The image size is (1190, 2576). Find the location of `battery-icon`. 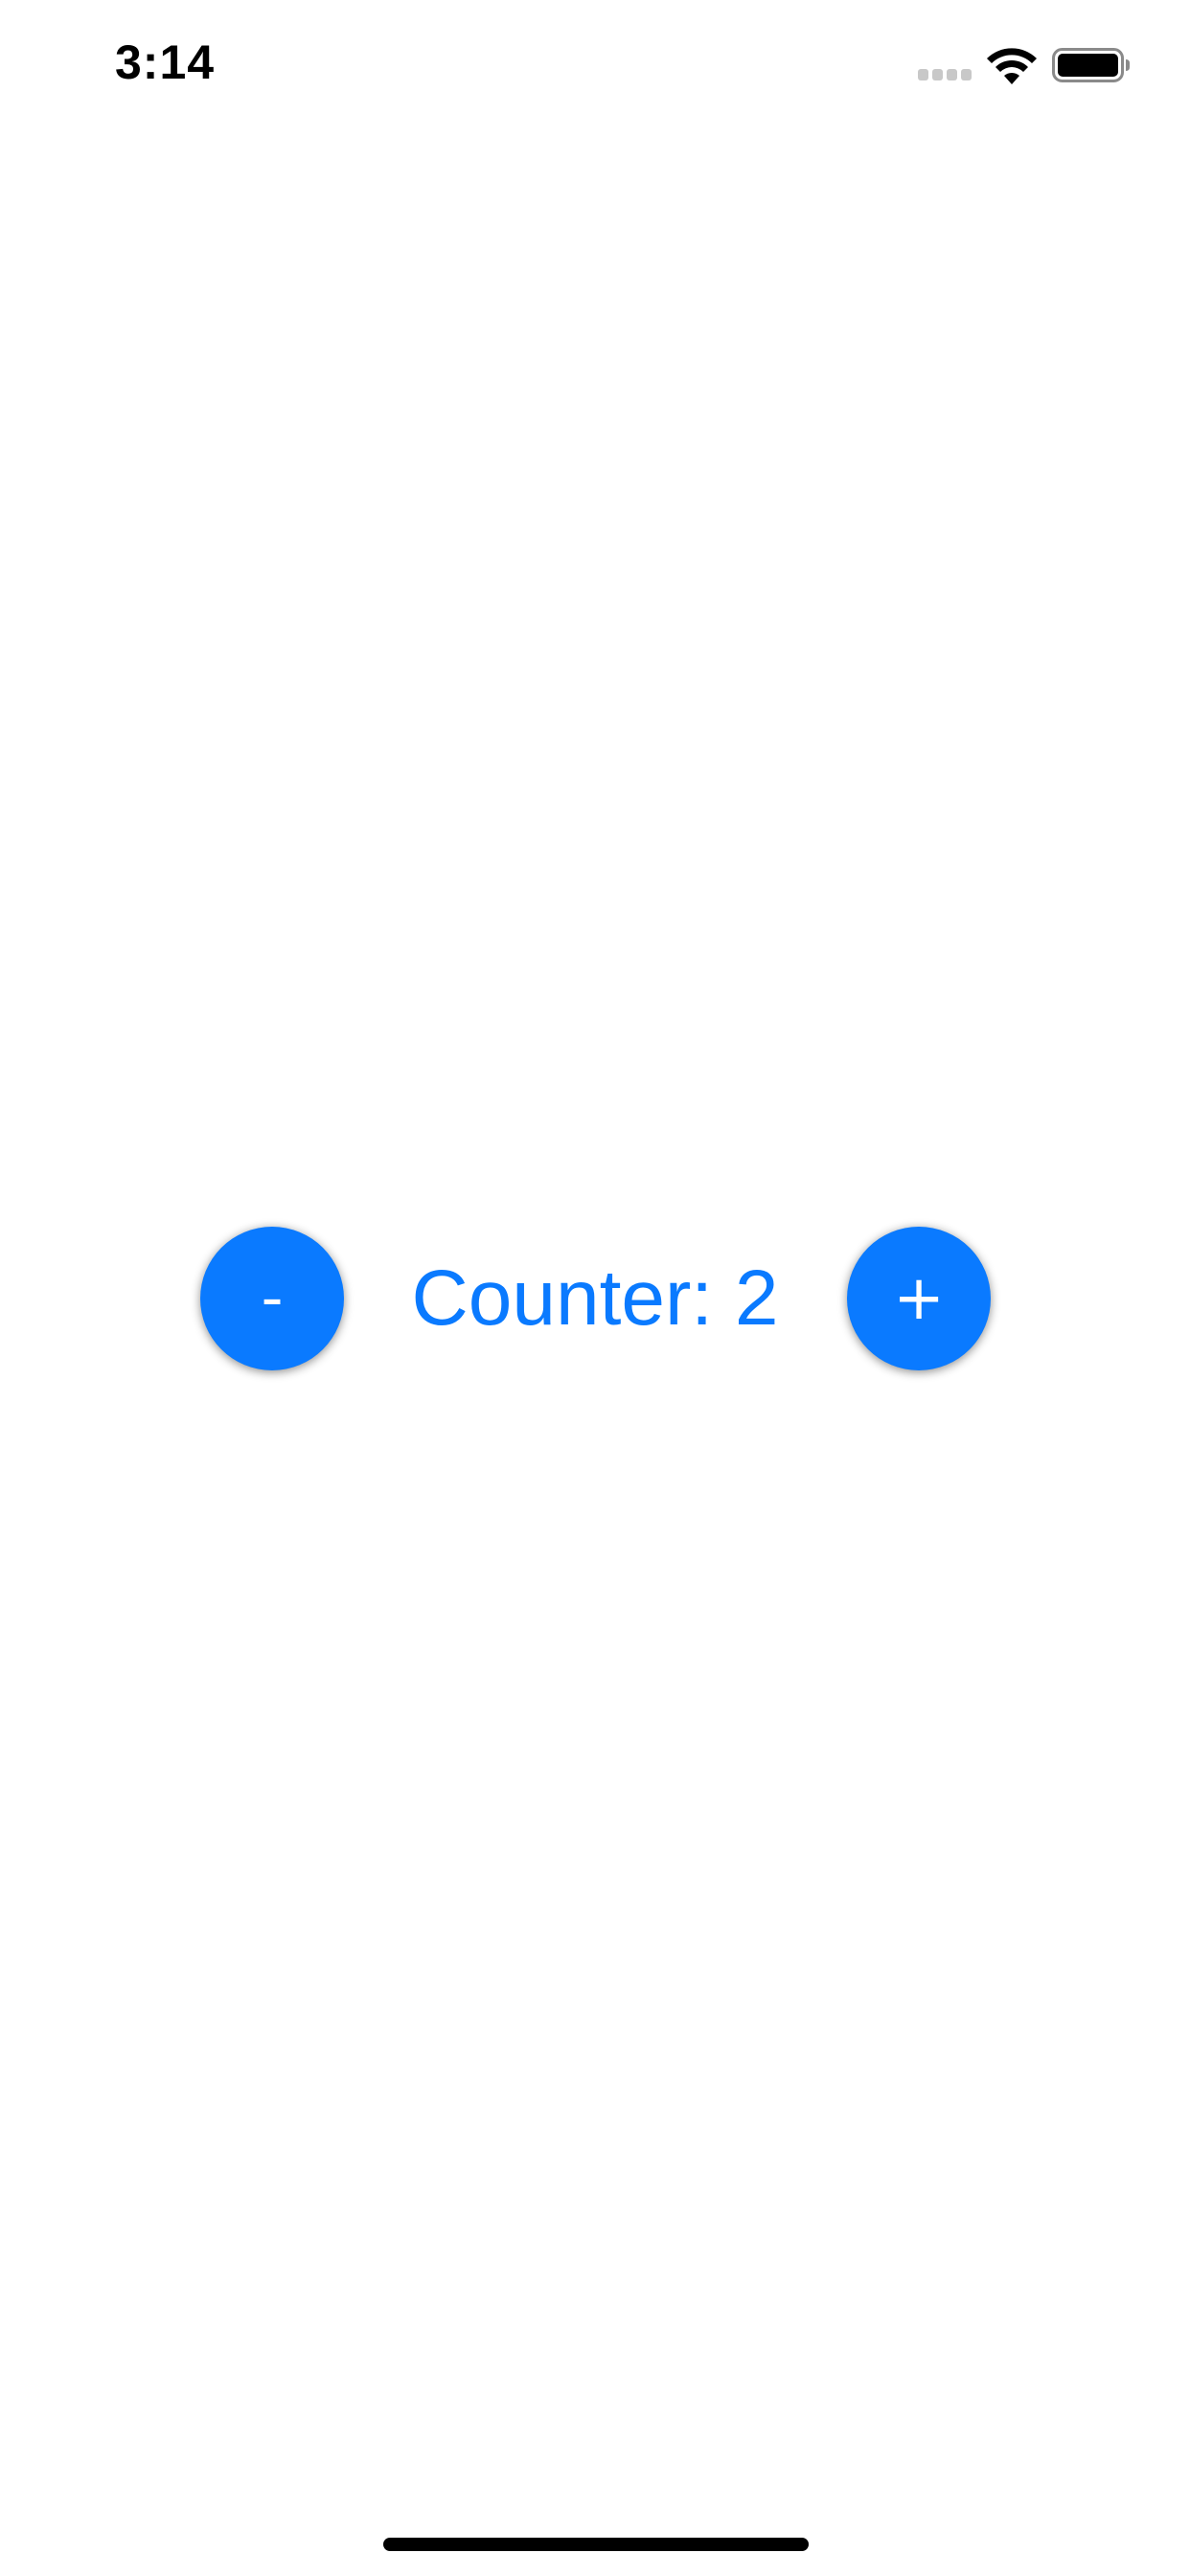

battery-icon is located at coordinates (1091, 65).